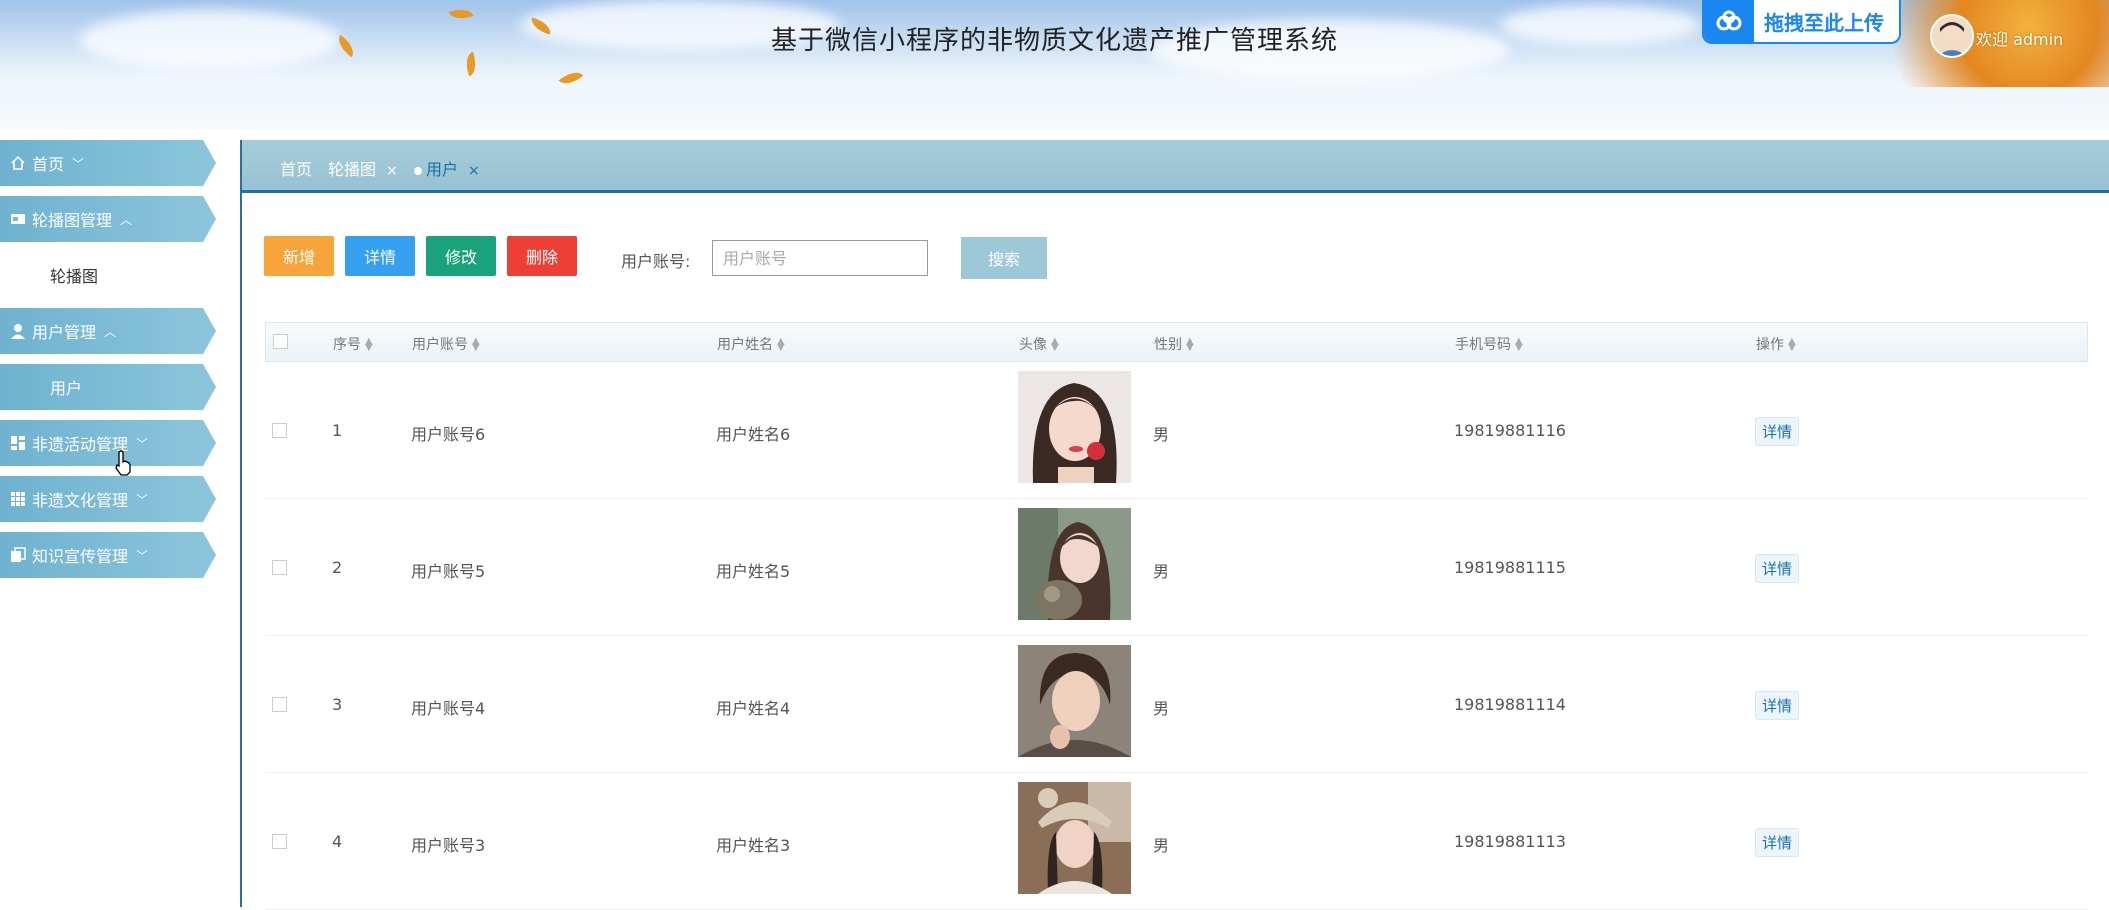 This screenshot has width=2109, height=910. I want to click on row-name: 用户姓名4, so click(753, 708).